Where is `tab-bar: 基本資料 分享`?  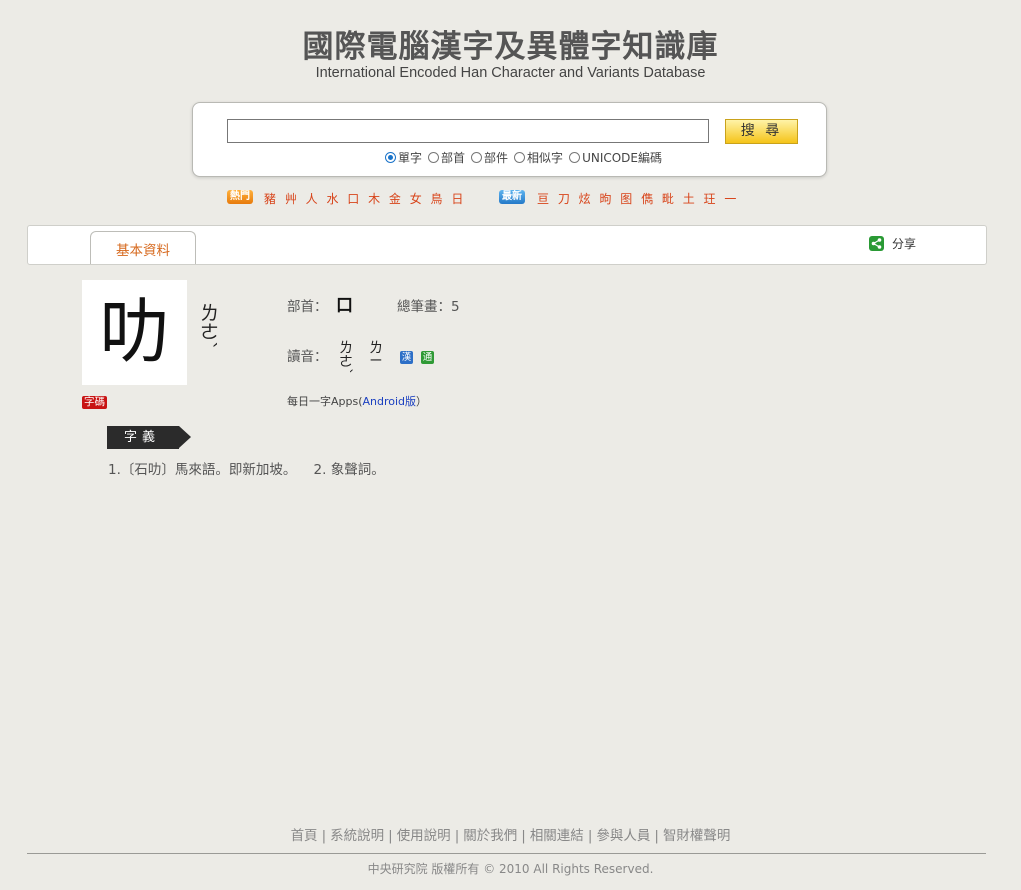
tab-bar: 基本資料 分享 is located at coordinates (507, 245).